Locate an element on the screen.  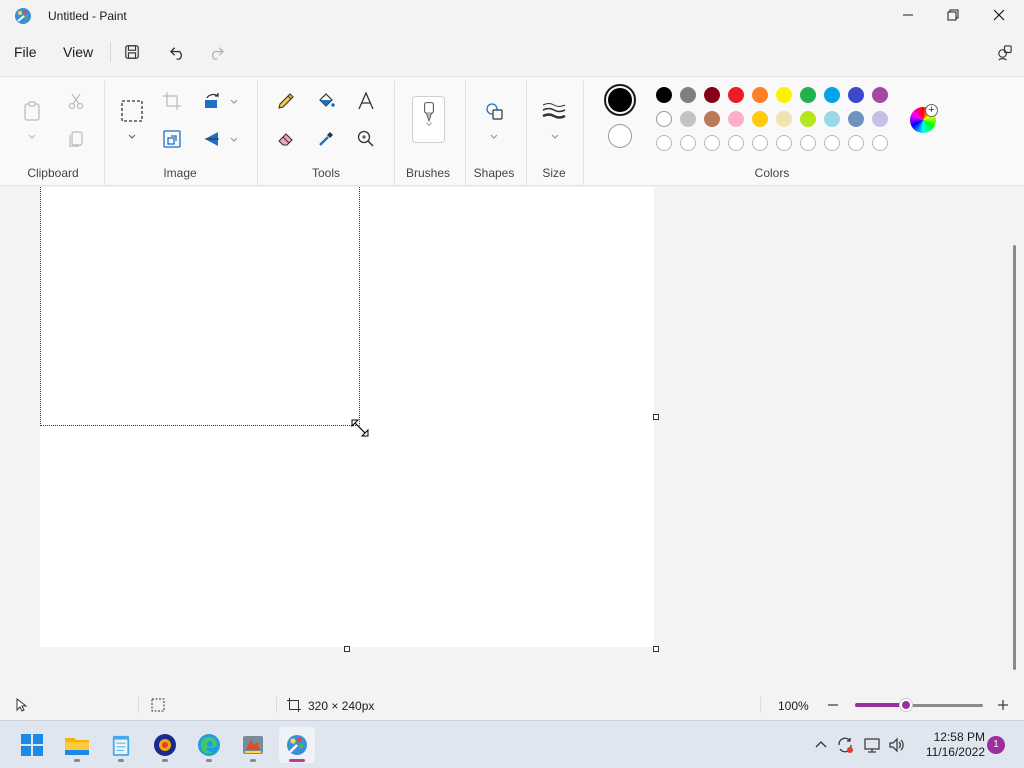
text-icon is located at coordinates (366, 101).